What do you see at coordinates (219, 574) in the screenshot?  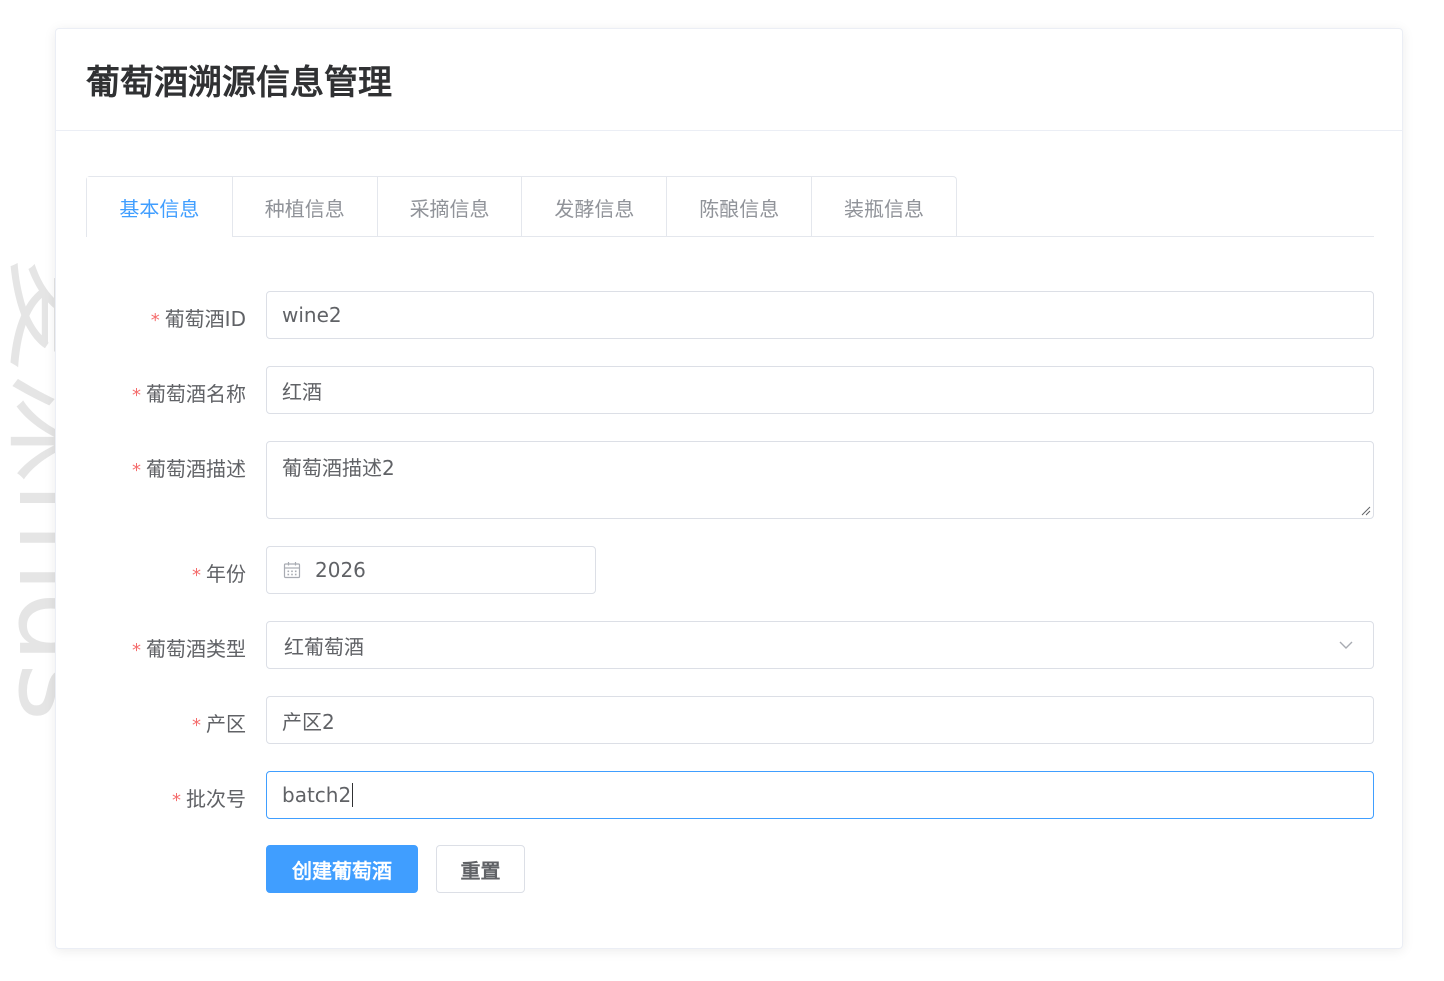 I see `year-label: * 年份` at bounding box center [219, 574].